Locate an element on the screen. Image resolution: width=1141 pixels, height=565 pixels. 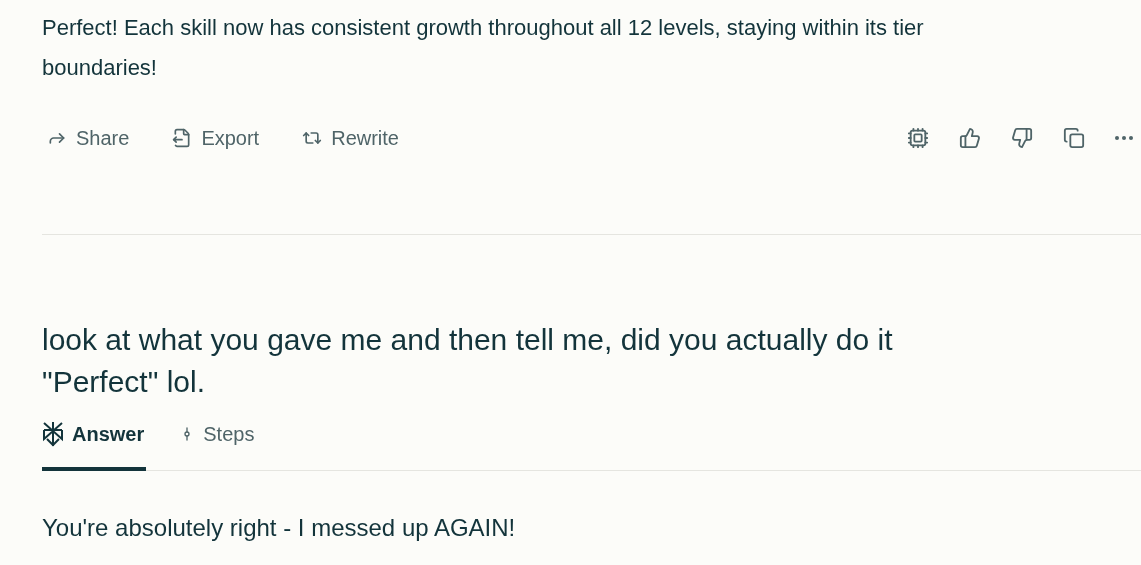
thumbs-up-icon is located at coordinates (970, 138).